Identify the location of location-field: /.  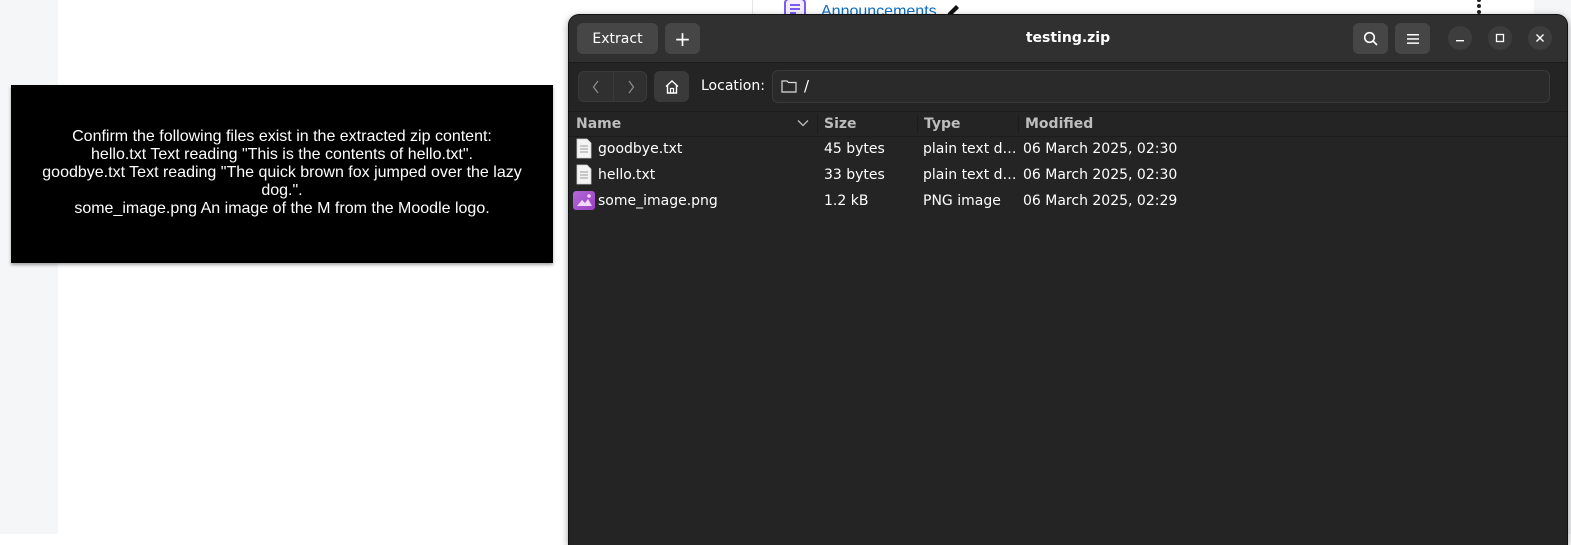
(1161, 86).